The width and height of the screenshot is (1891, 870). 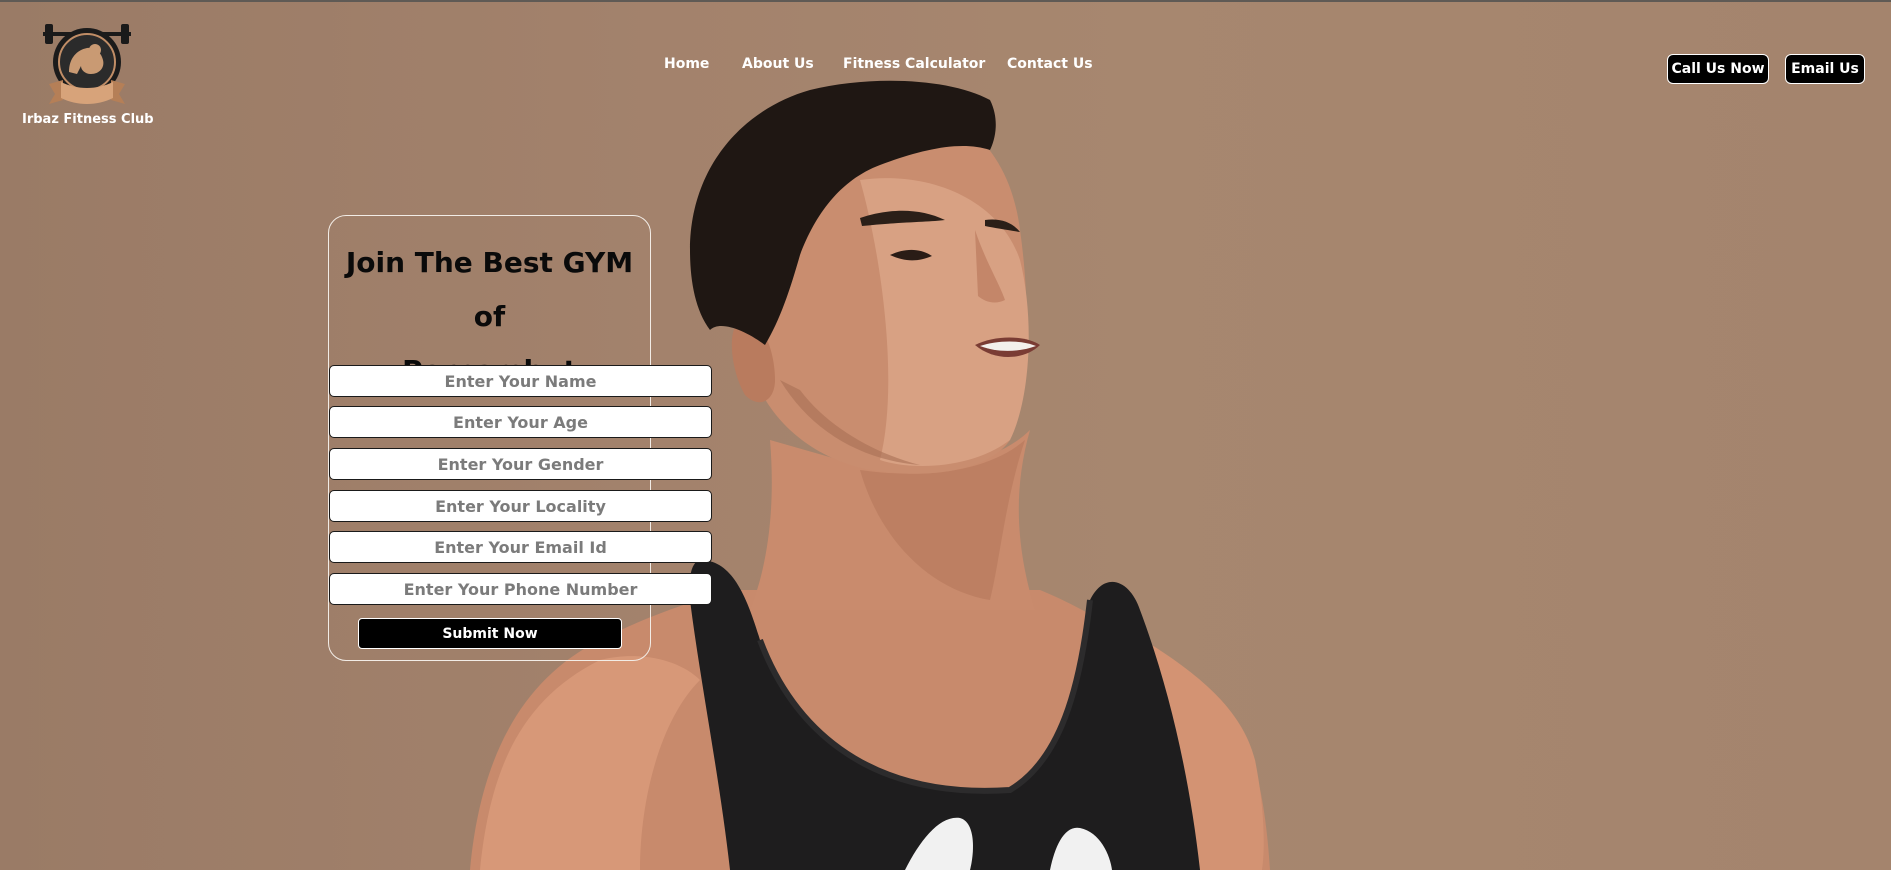 I want to click on call-us-now-button: Call Us Now, so click(x=1718, y=69).